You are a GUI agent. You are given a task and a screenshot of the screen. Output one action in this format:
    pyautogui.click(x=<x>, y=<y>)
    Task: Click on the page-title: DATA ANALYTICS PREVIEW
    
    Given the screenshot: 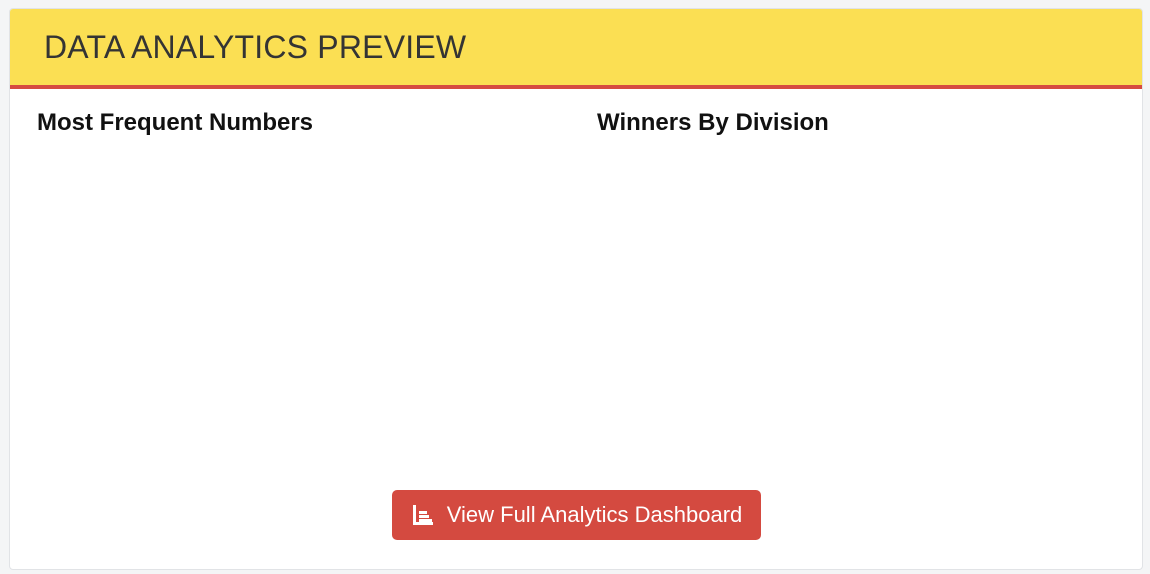 What is the action you would take?
    pyautogui.click(x=255, y=46)
    